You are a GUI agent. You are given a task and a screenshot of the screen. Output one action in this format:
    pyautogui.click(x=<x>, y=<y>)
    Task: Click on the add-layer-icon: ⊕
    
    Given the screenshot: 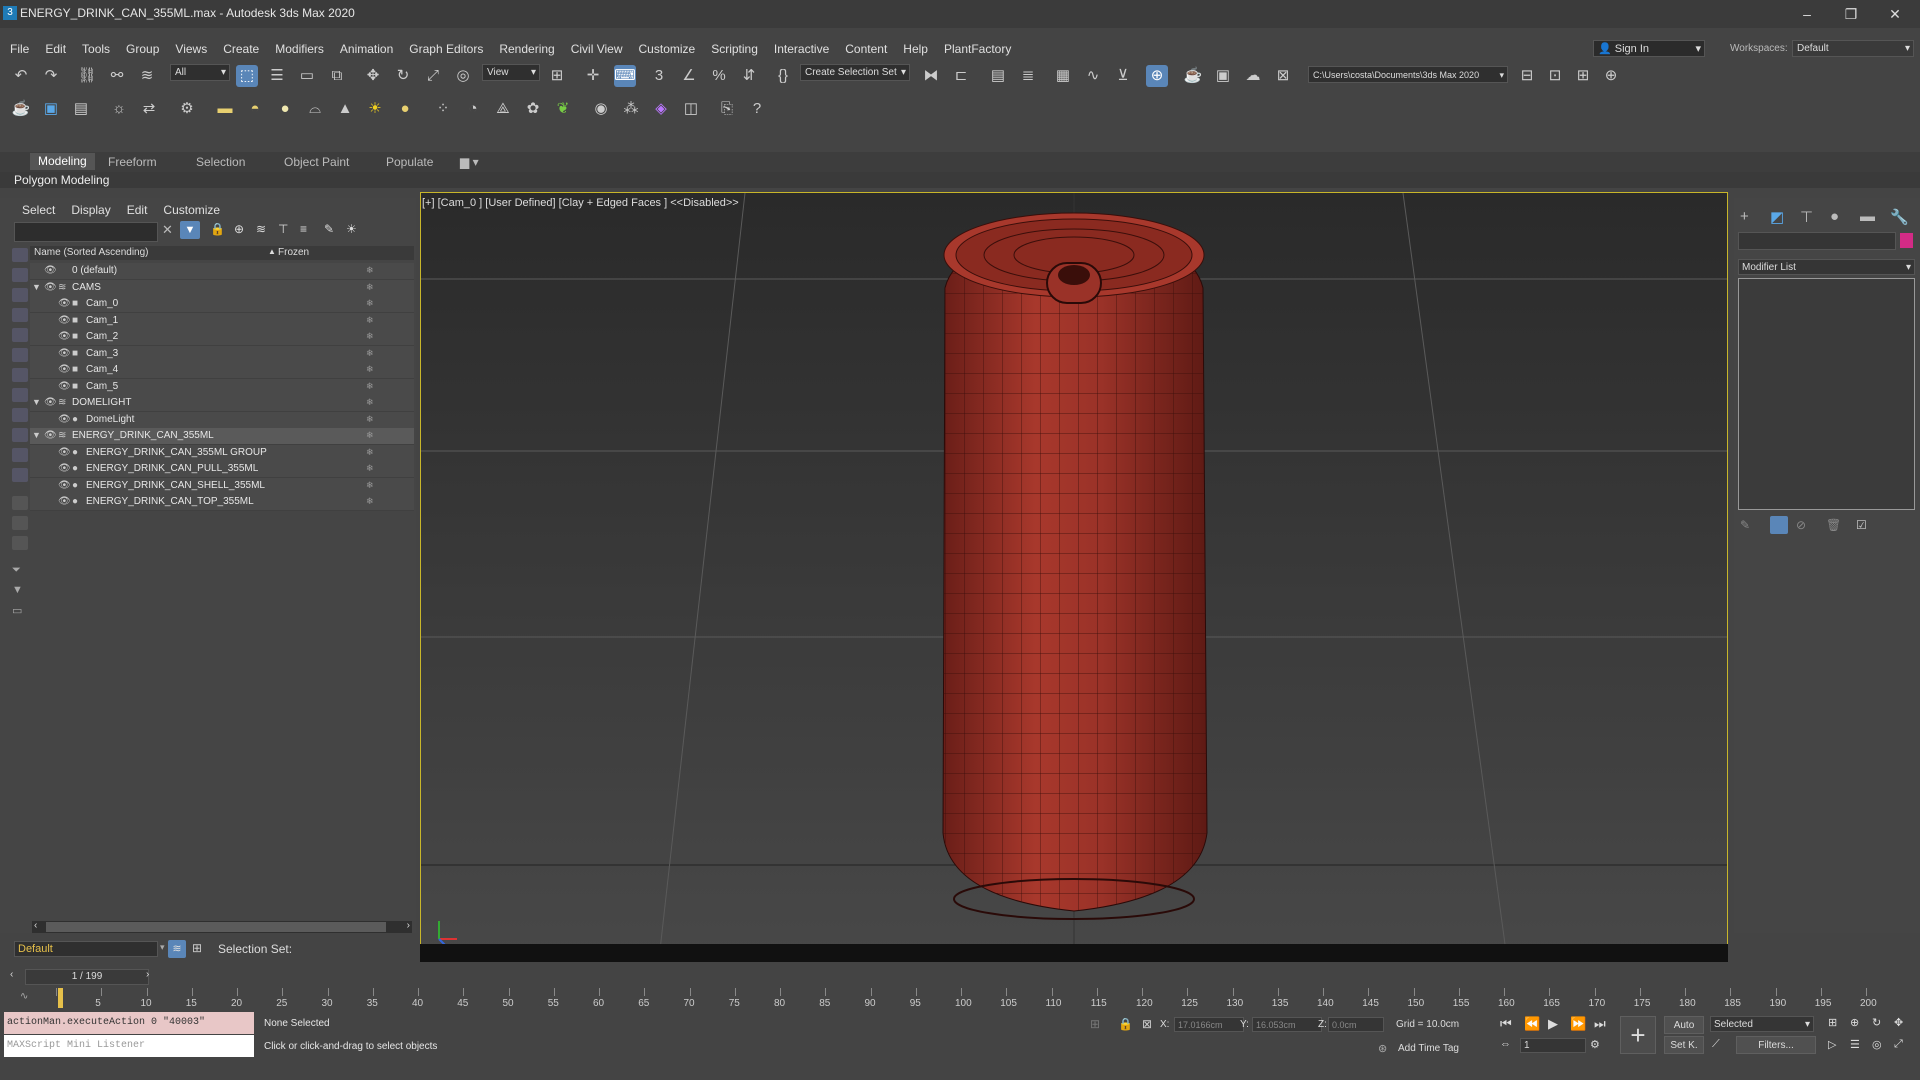 What is the action you would take?
    pyautogui.click(x=239, y=229)
    